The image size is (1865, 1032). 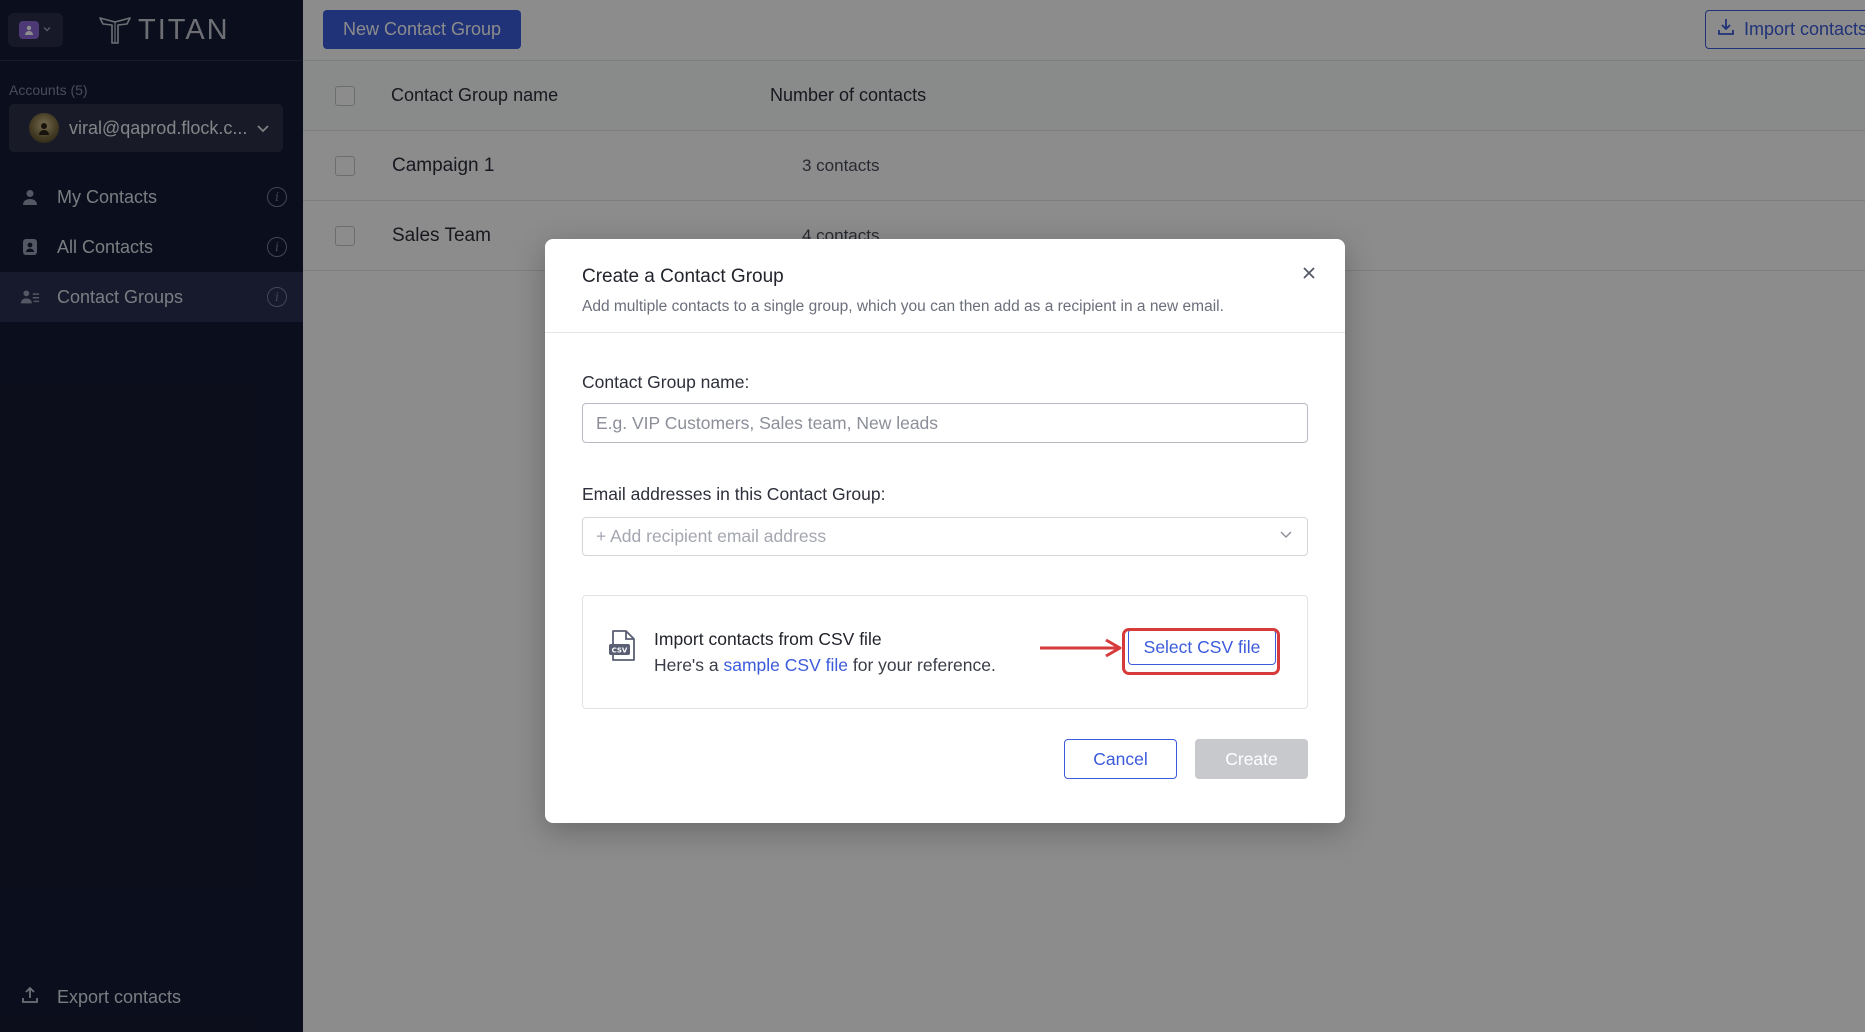 What do you see at coordinates (1202, 647) in the screenshot?
I see `select-csv-file-button: Select CSV file` at bounding box center [1202, 647].